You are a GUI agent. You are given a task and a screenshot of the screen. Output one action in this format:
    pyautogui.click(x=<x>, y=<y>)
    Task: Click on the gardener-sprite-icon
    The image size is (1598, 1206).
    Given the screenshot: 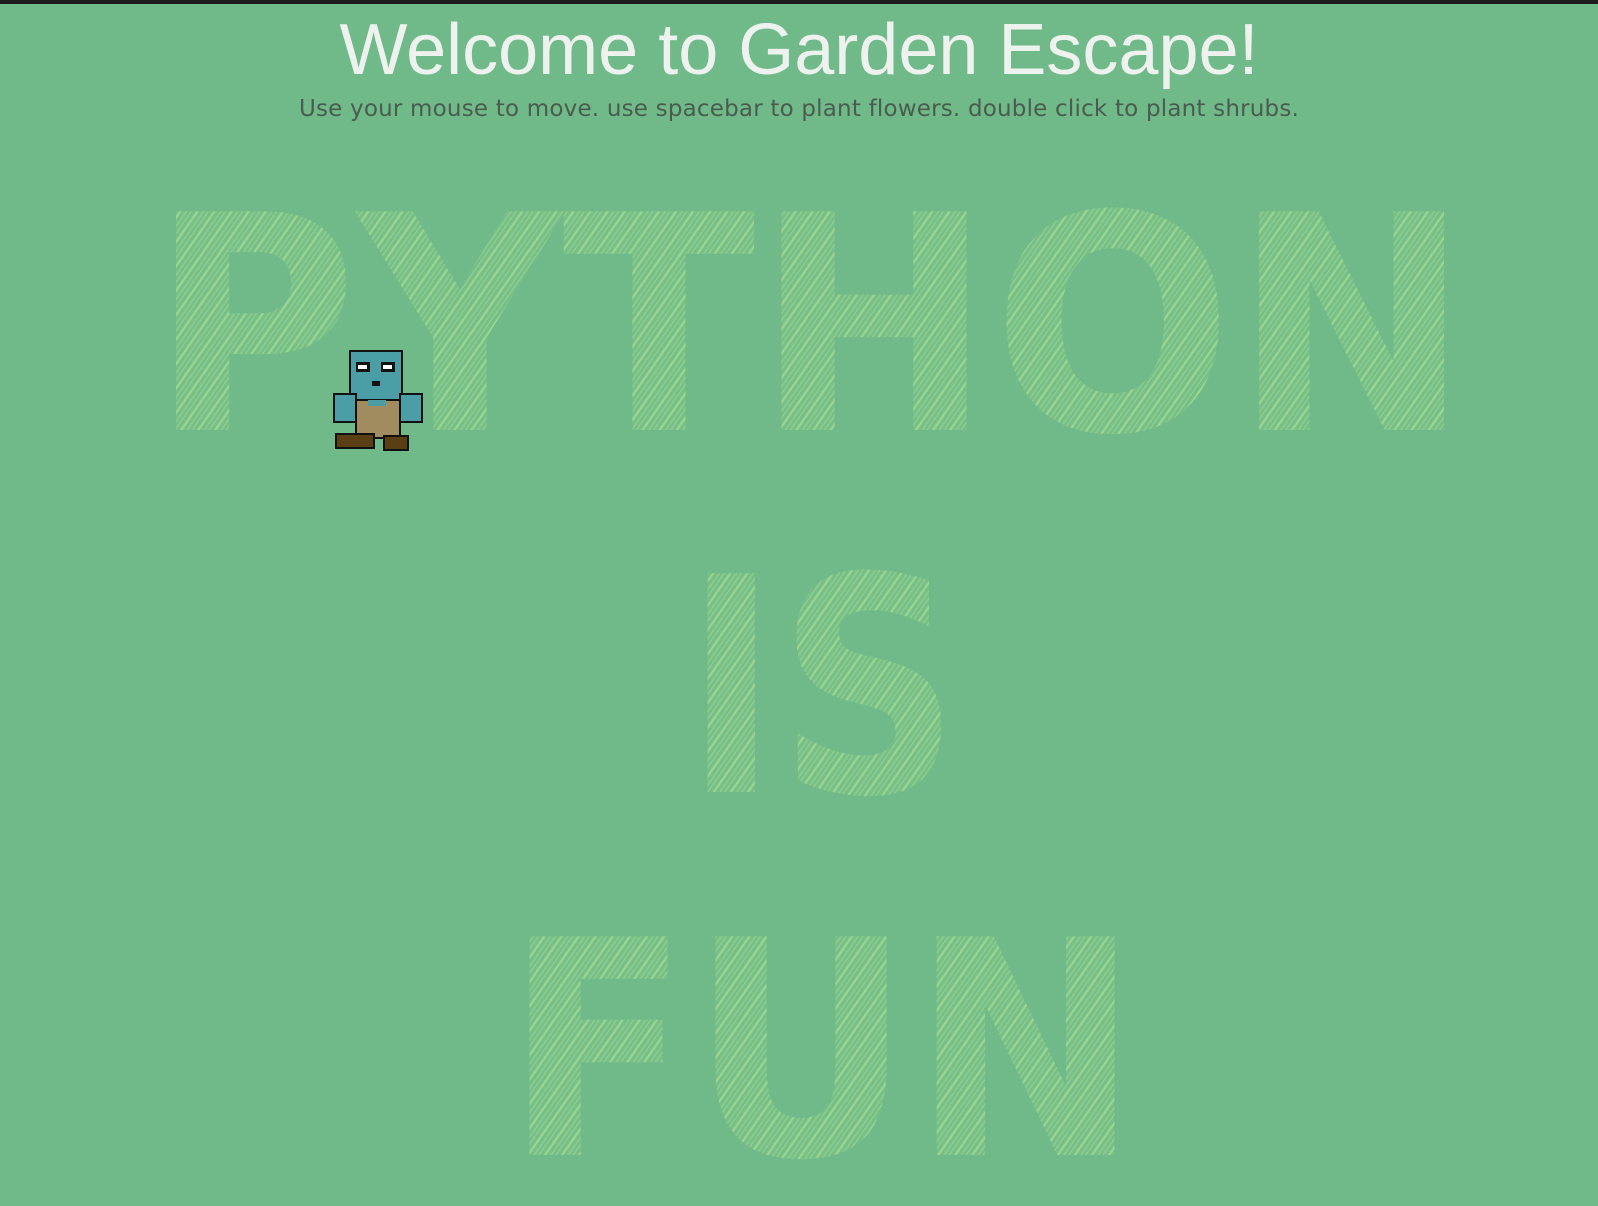 What is the action you would take?
    pyautogui.click(x=378, y=400)
    